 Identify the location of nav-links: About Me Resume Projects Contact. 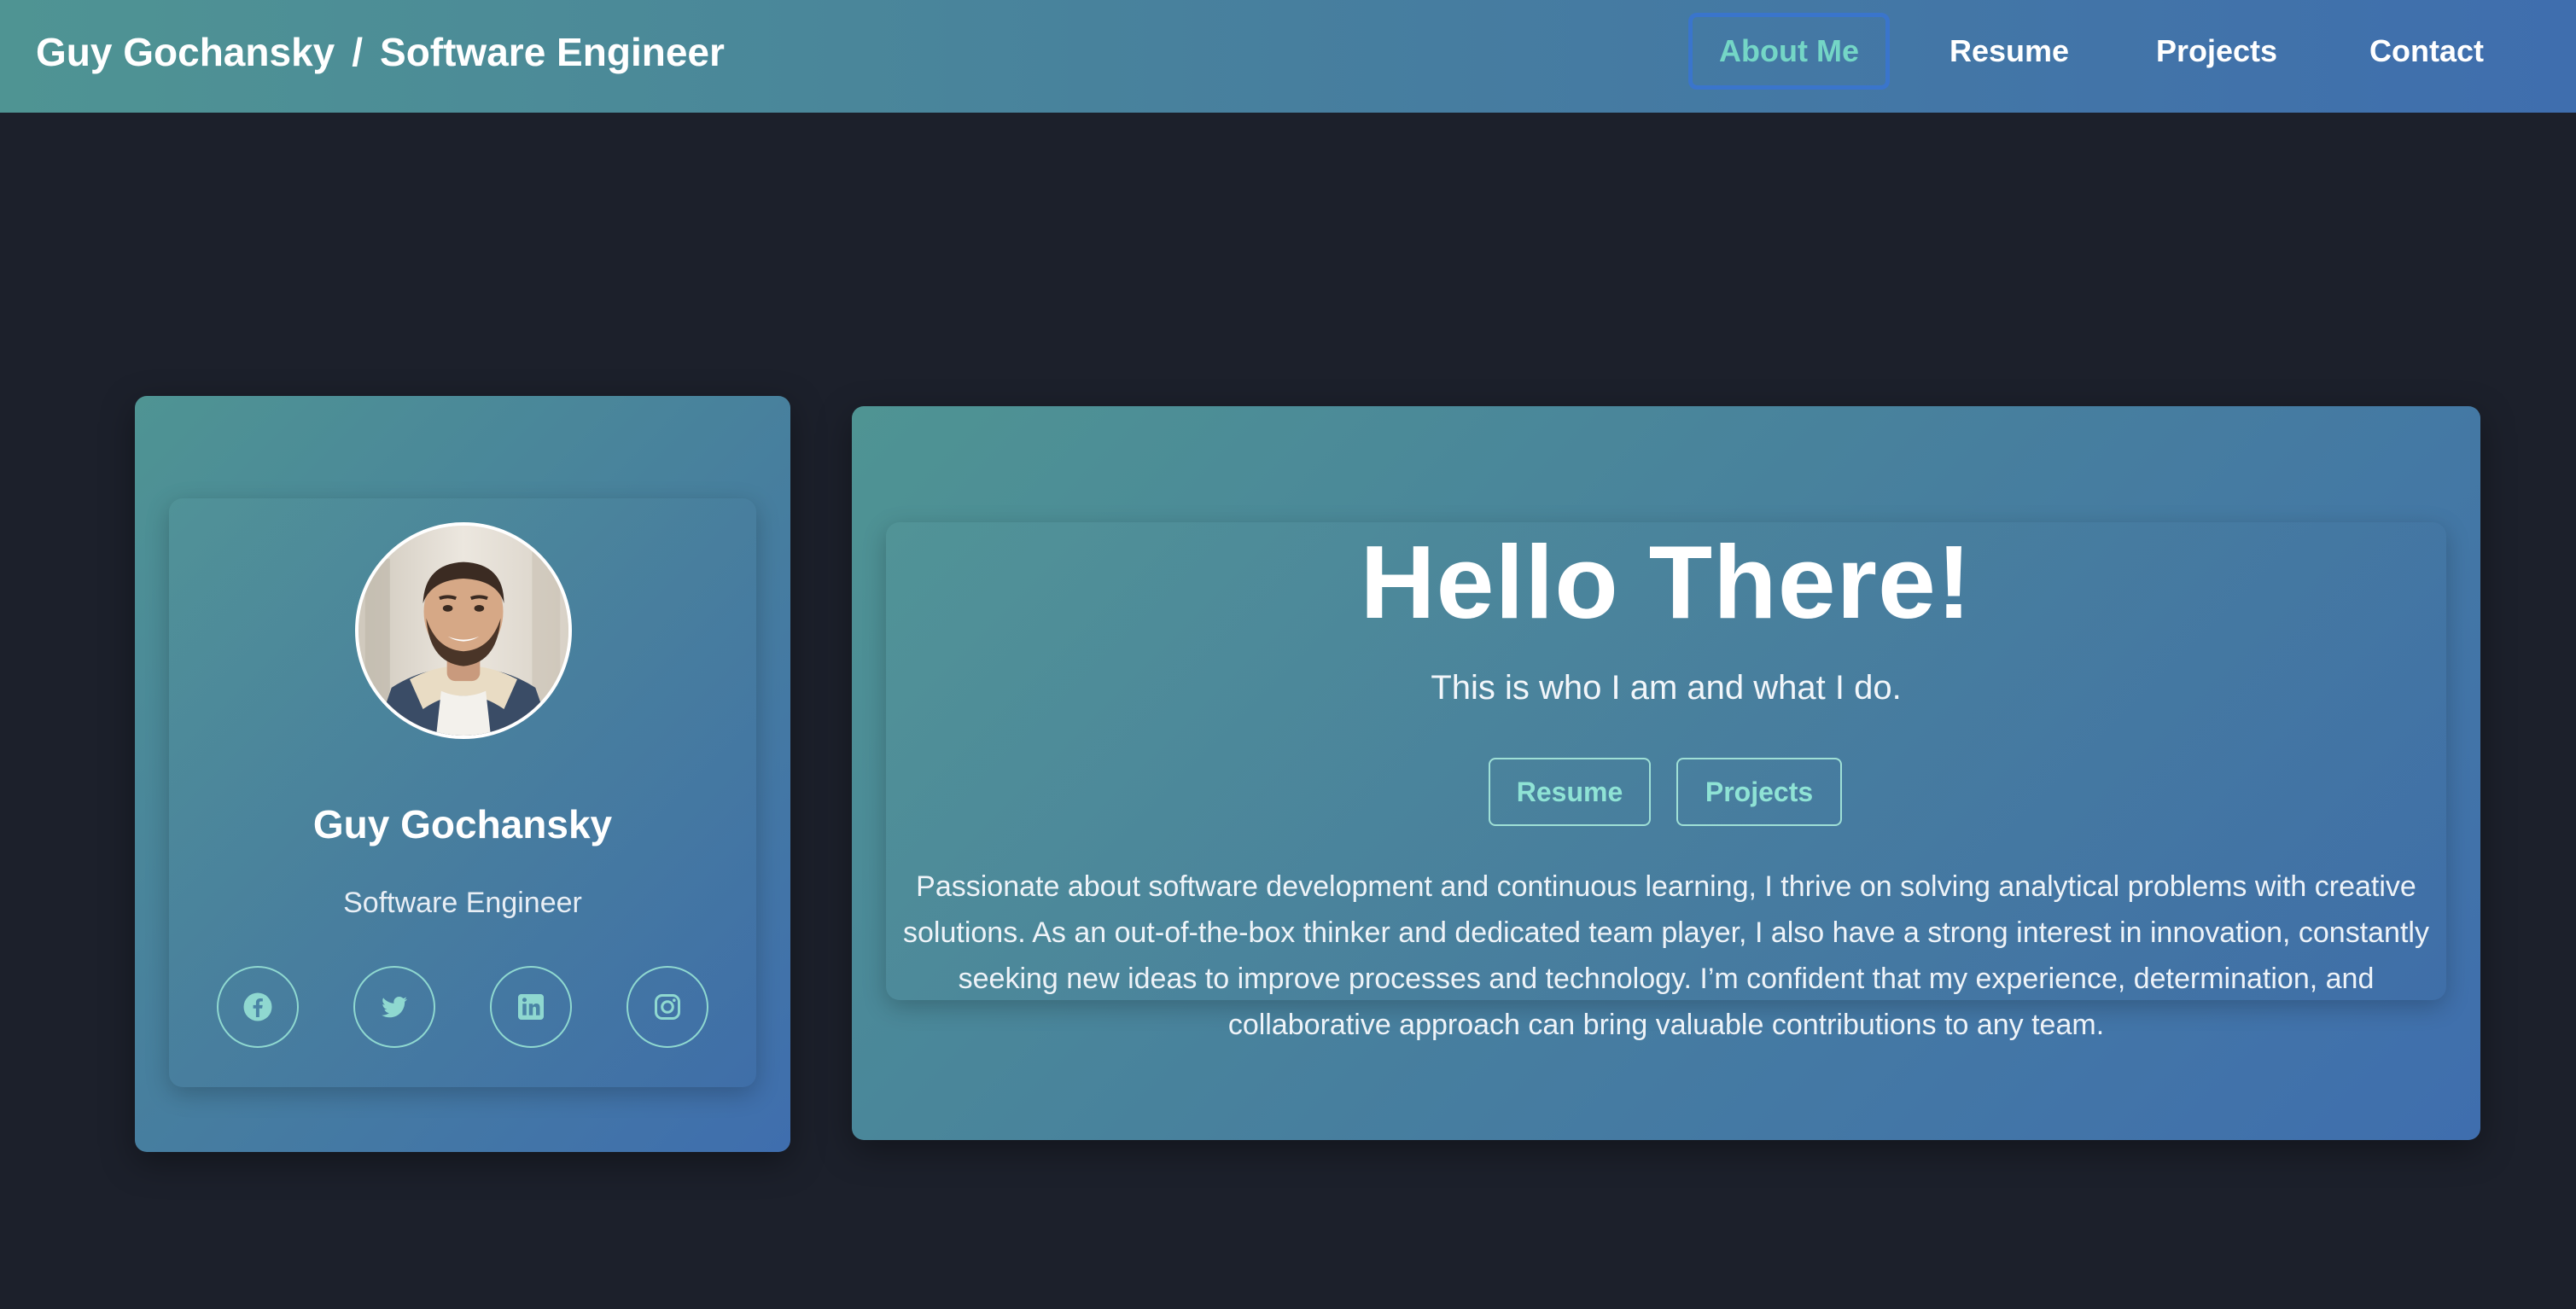
(2132, 51).